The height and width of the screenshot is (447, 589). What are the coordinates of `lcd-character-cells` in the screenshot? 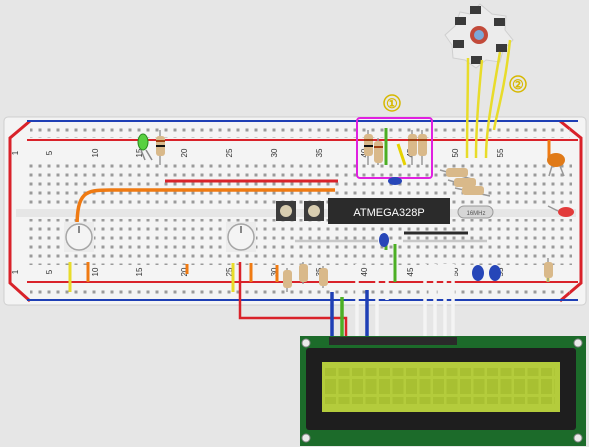 It's located at (440, 386).